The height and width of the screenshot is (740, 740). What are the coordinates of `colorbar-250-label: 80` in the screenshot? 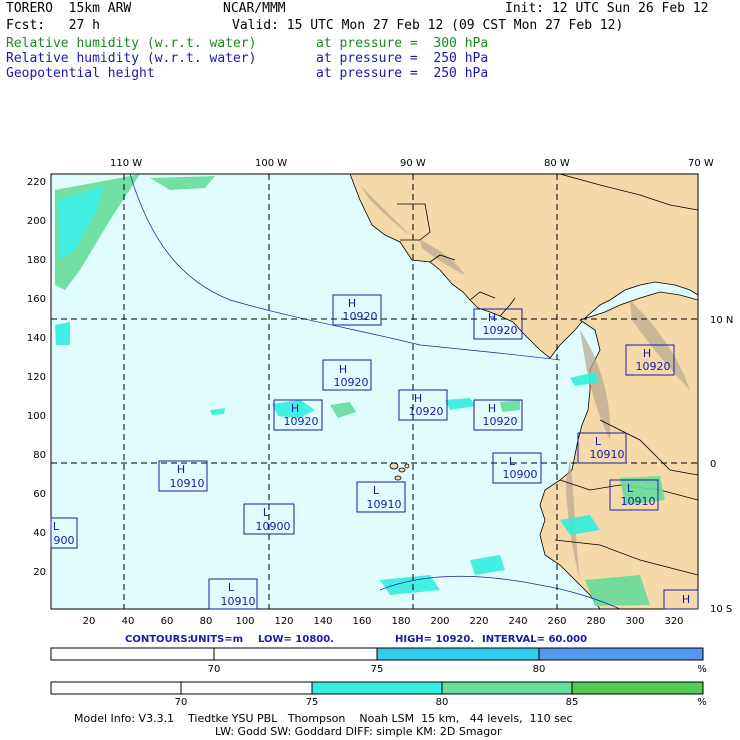 It's located at (539, 669).